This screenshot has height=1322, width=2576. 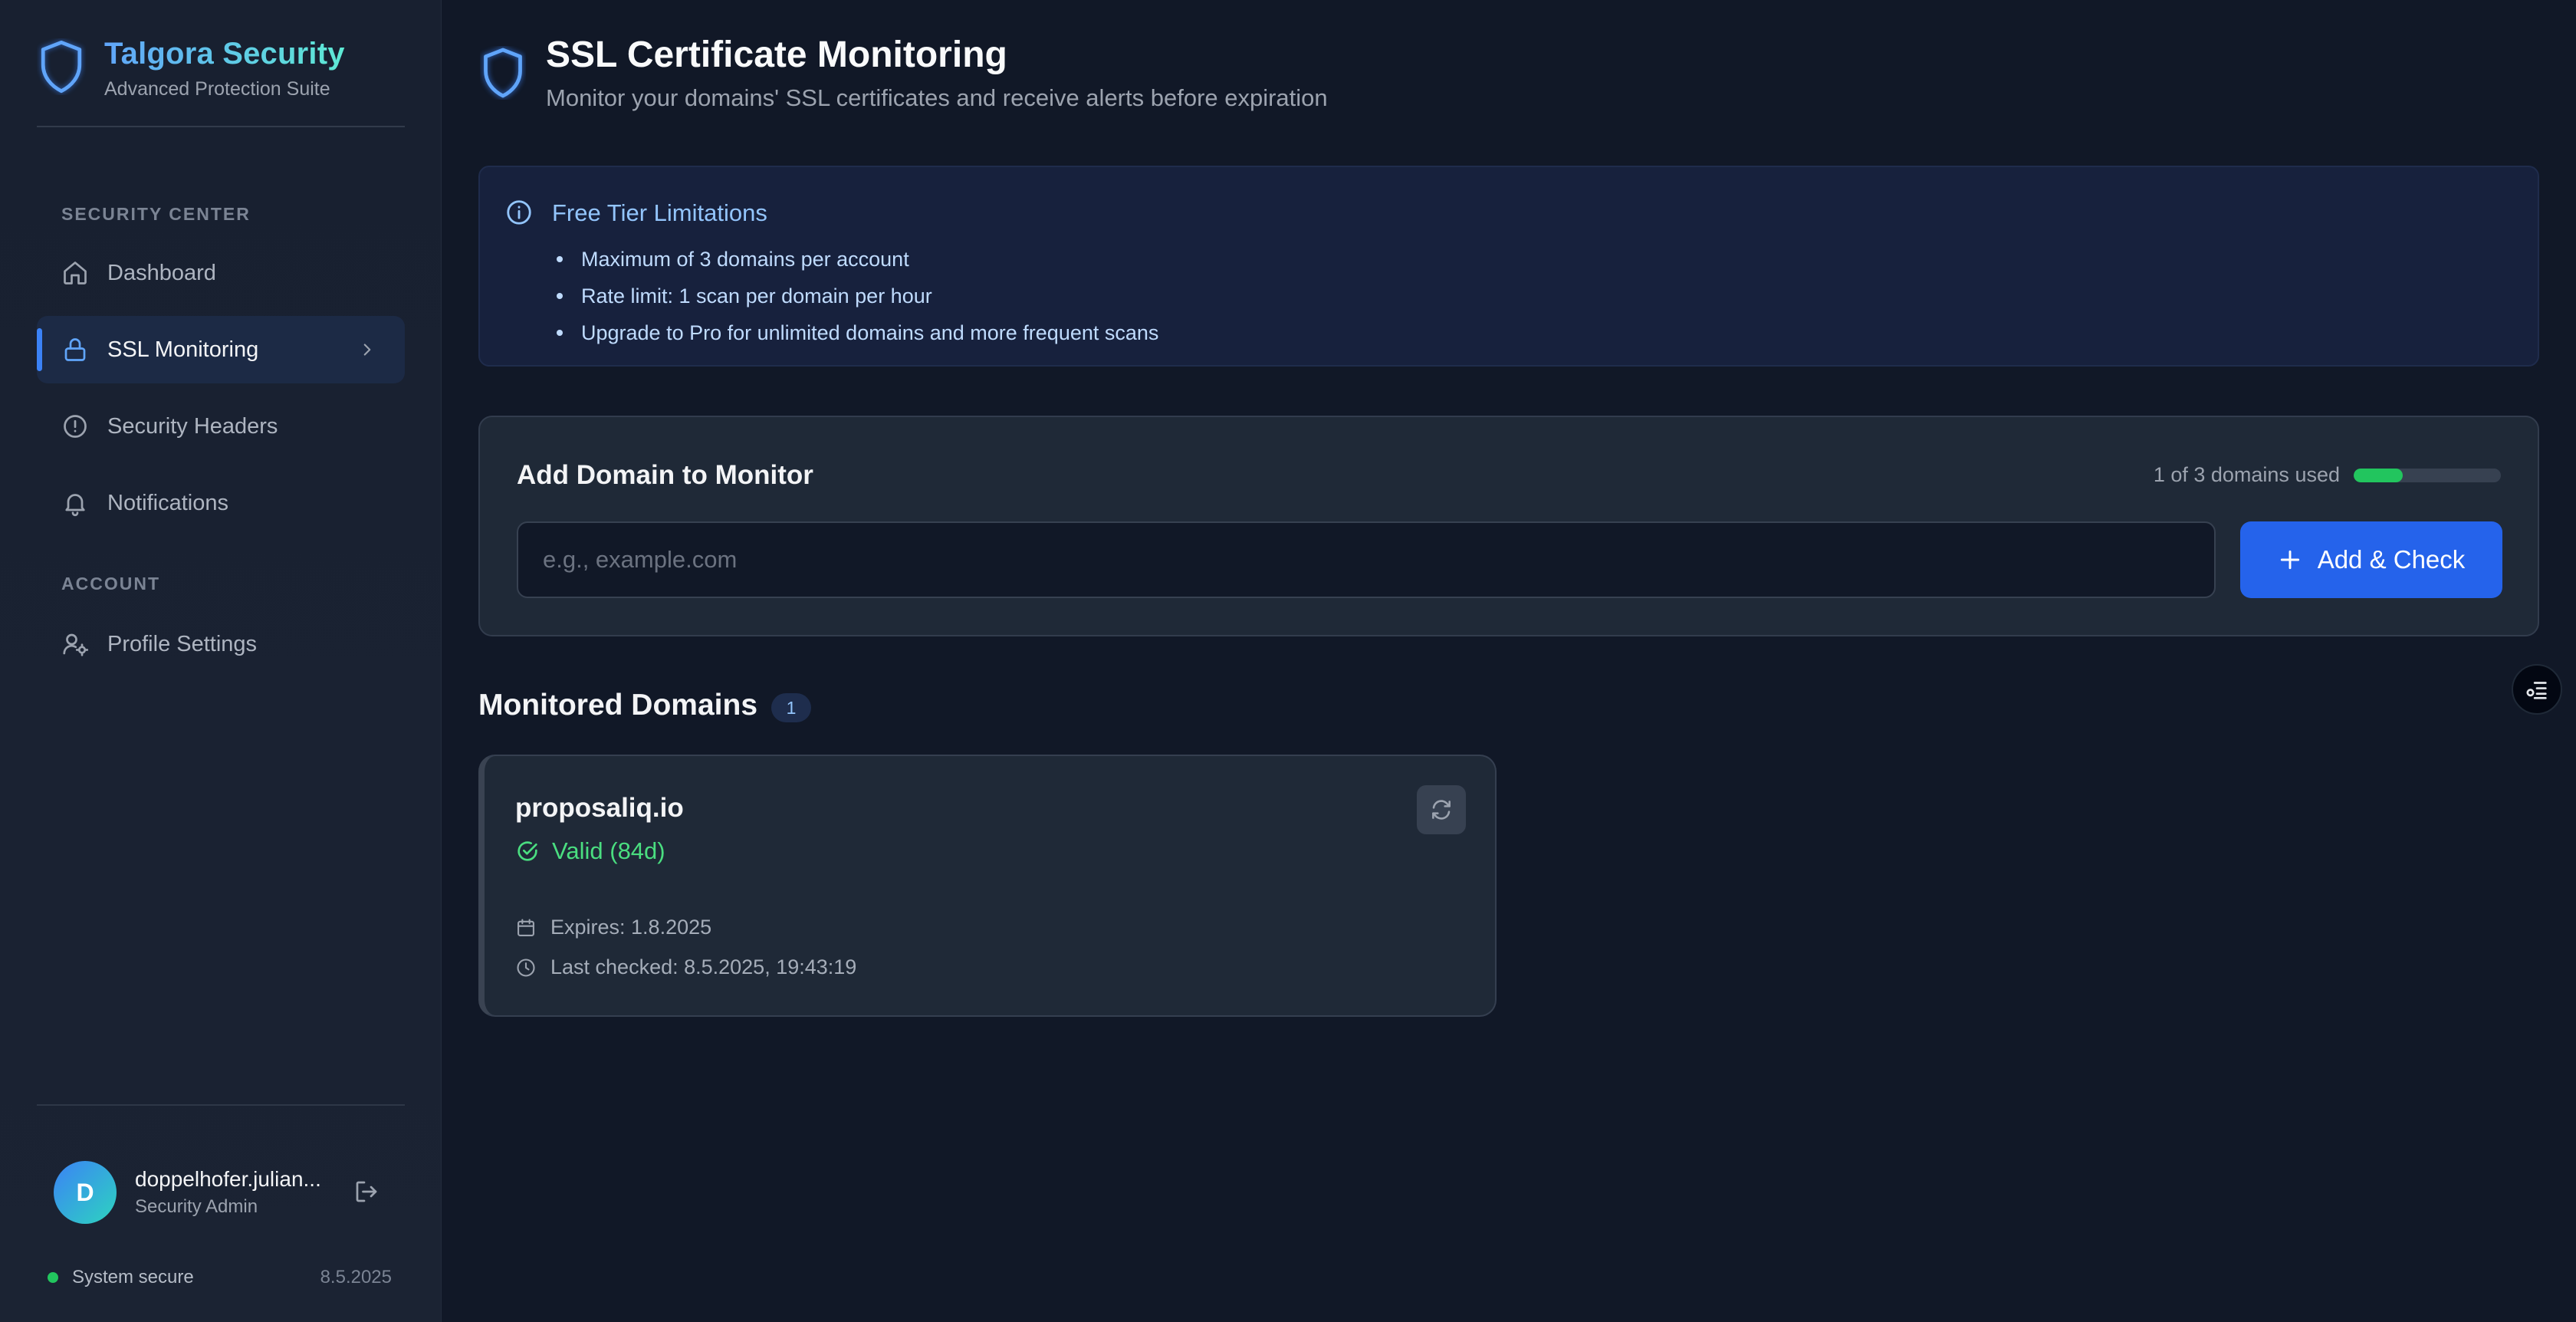 What do you see at coordinates (217, 89) in the screenshot?
I see `brand-subtitle: Advanced Protection Suite` at bounding box center [217, 89].